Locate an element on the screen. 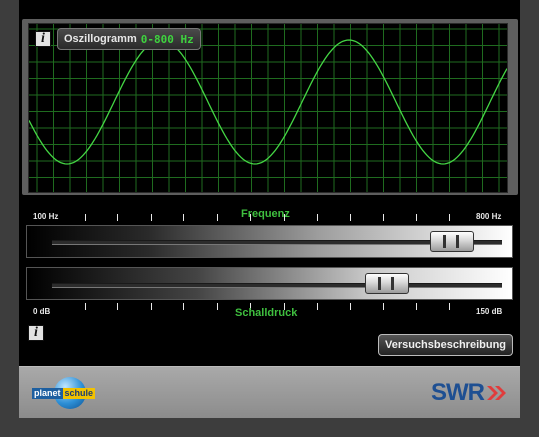 This screenshot has width=539, height=437. oscilloscope-range: 0-800 Hz is located at coordinates (167, 39).